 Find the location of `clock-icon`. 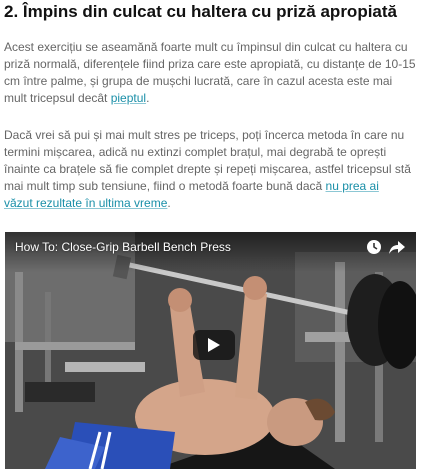

clock-icon is located at coordinates (374, 247).